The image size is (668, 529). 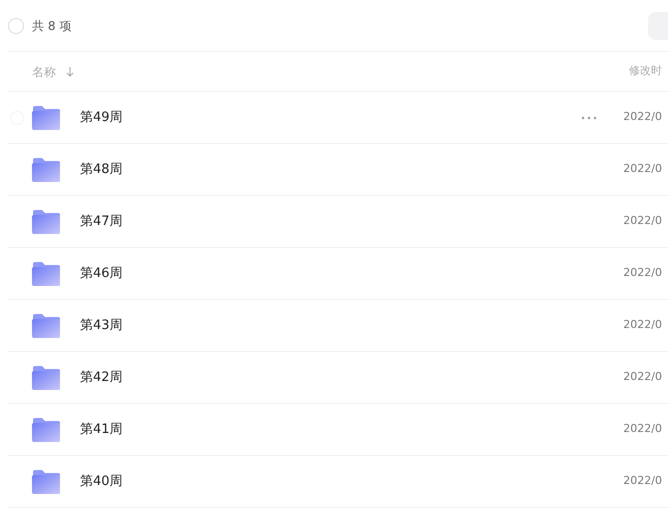 What do you see at coordinates (589, 118) in the screenshot?
I see `more-icon` at bounding box center [589, 118].